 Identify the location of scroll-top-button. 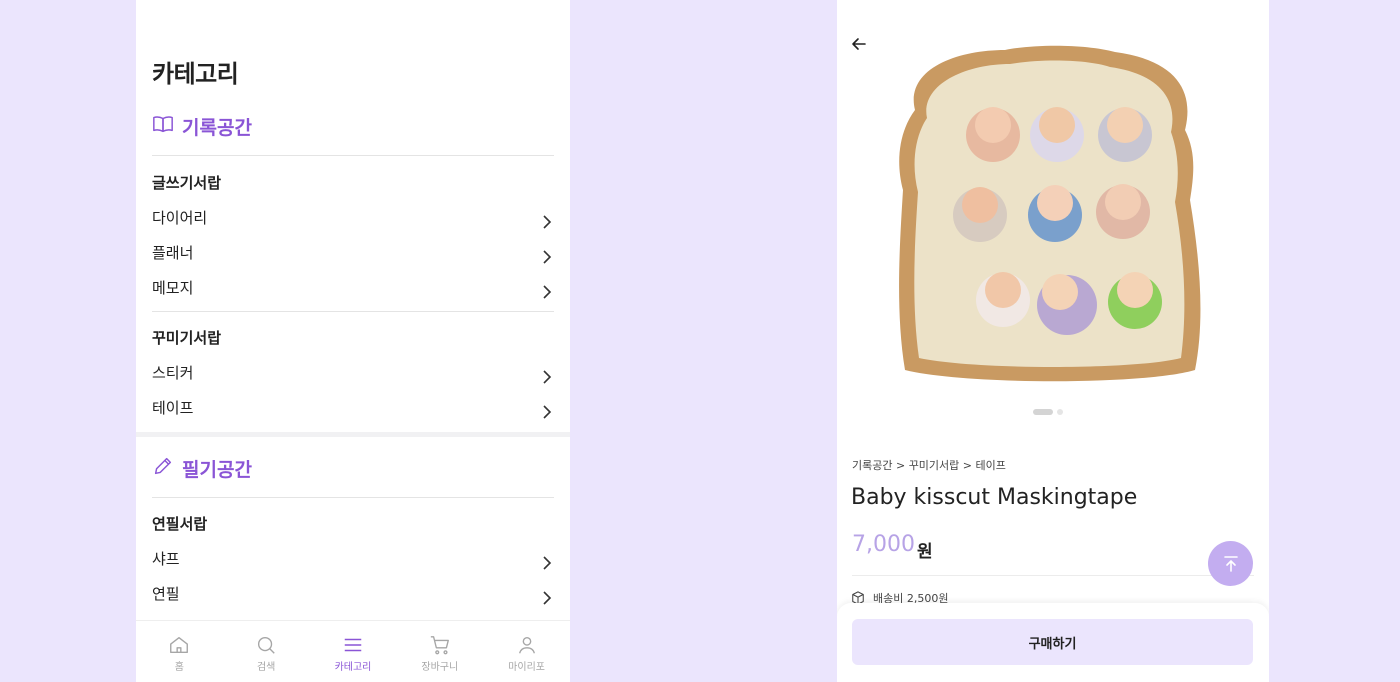
(1230, 563).